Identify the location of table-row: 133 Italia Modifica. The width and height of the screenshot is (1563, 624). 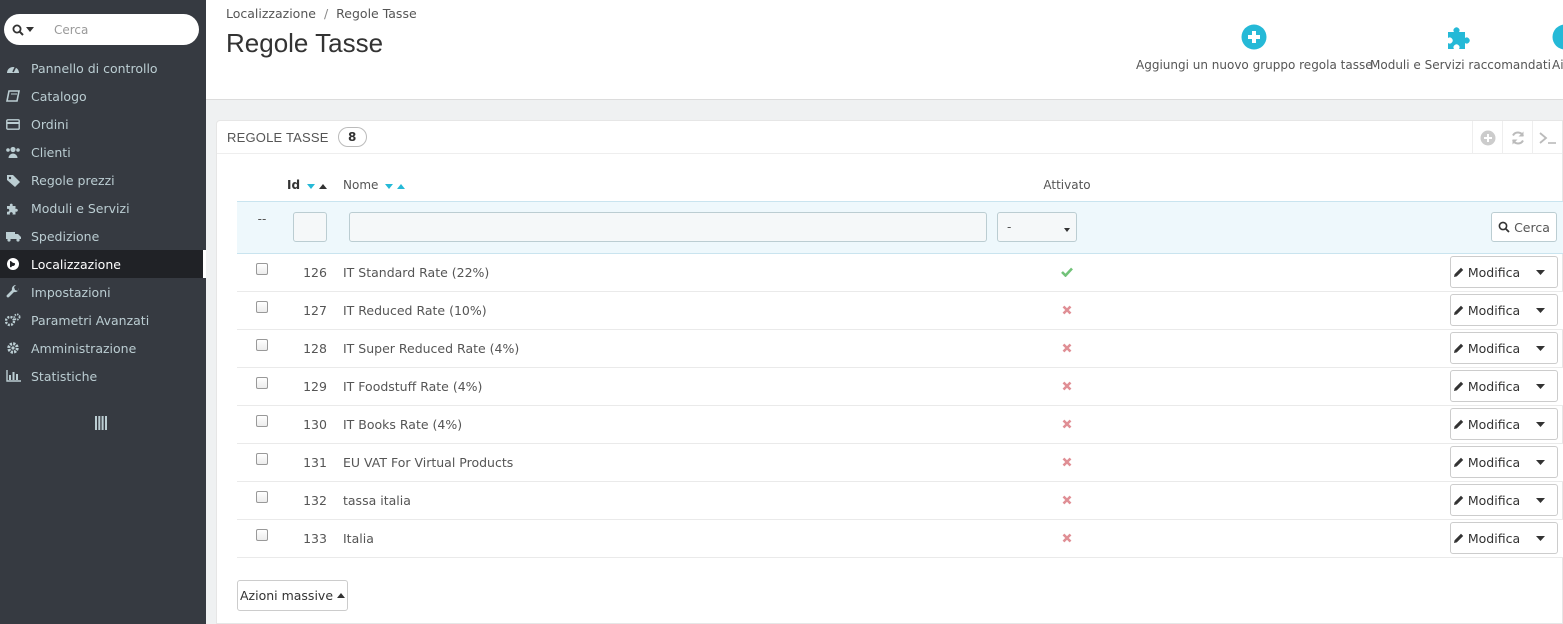
(900, 538).